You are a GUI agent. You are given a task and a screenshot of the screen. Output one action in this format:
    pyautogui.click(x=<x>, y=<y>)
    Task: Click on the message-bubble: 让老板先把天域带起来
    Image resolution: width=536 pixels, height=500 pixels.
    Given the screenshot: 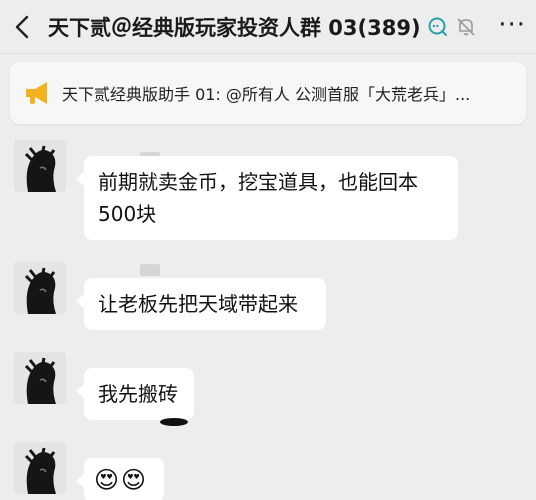 What is the action you would take?
    pyautogui.click(x=201, y=304)
    